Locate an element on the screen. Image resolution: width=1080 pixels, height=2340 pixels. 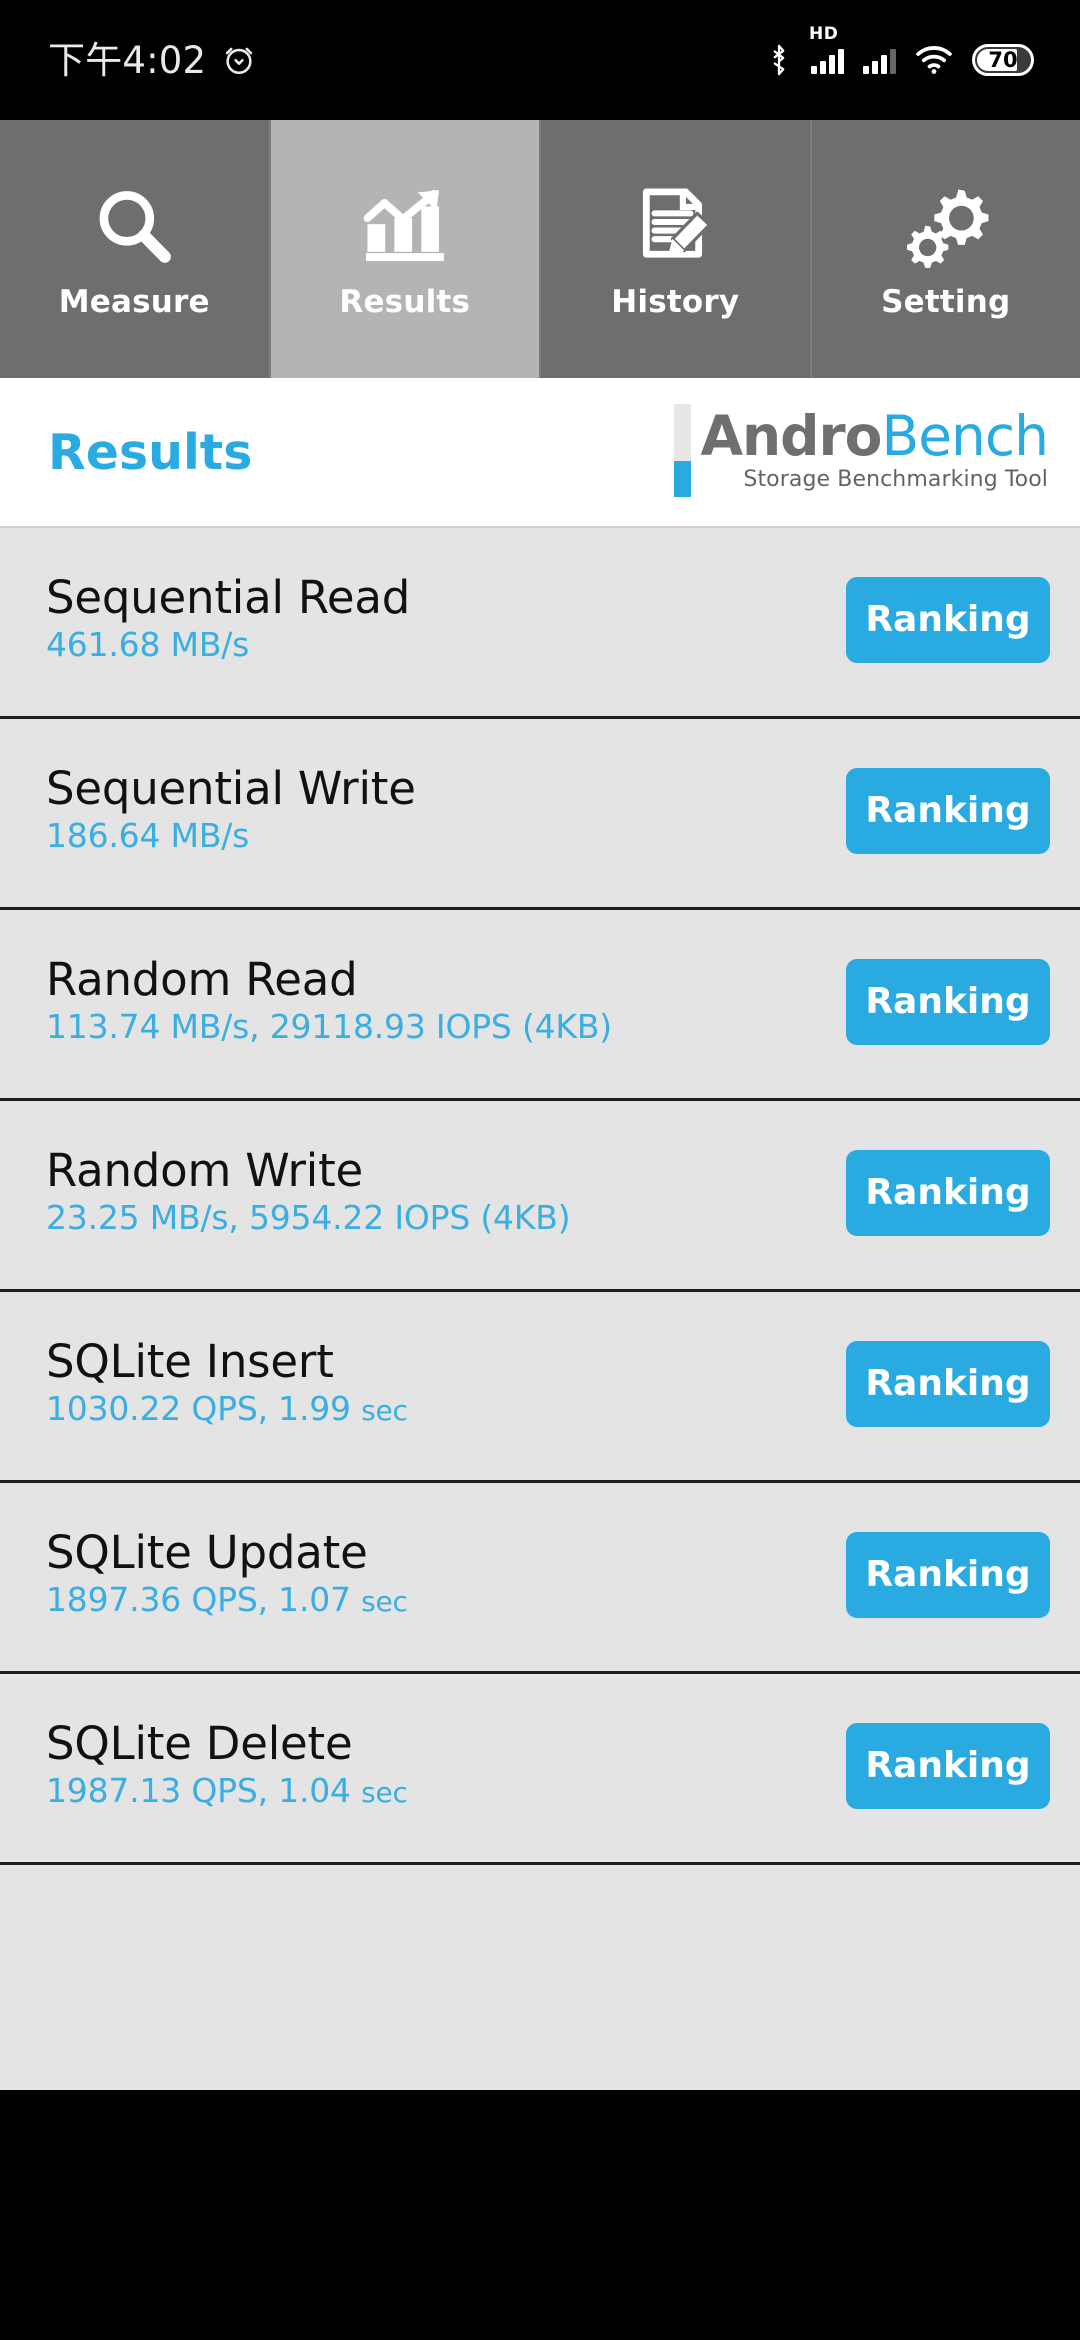
tab-bar: Measure Results History Setting is located at coordinates (540, 249).